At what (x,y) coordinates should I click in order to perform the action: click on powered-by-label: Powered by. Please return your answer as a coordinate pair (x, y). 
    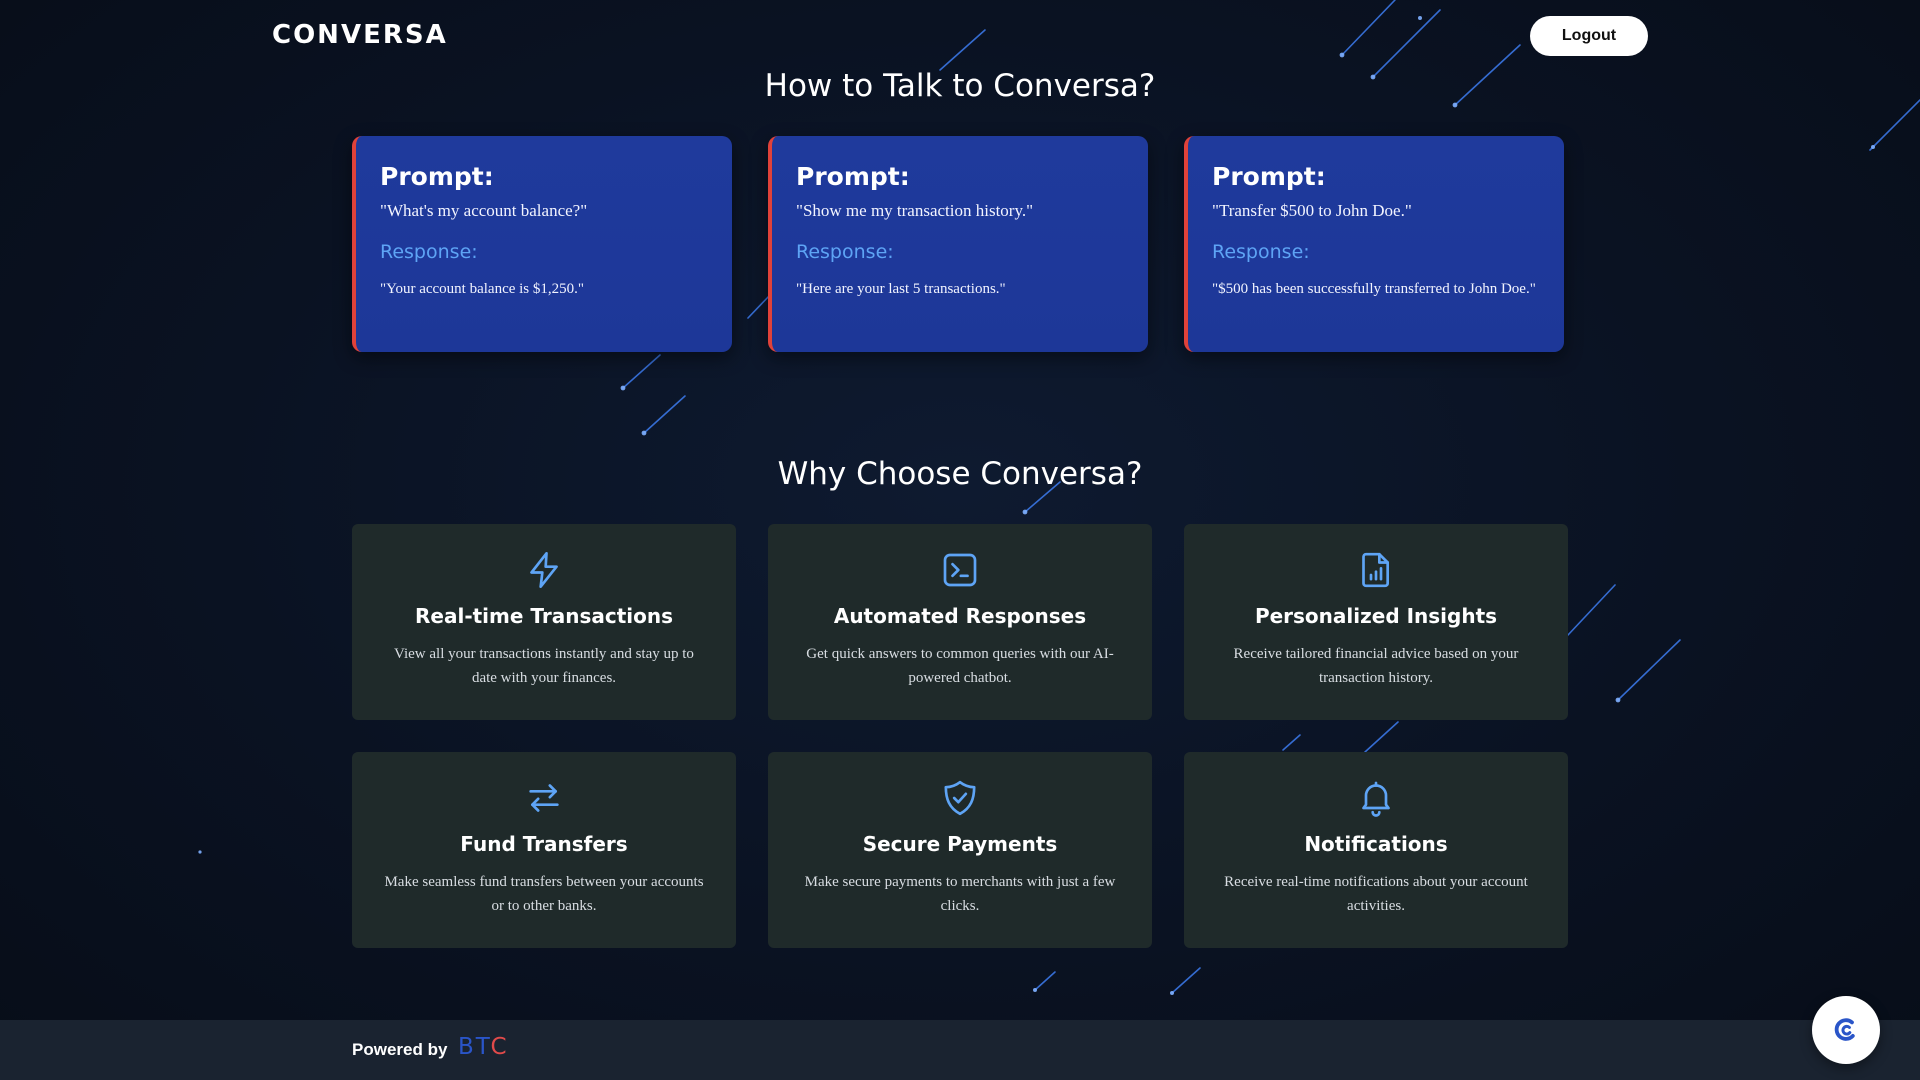
    Looking at the image, I should click on (400, 1049).